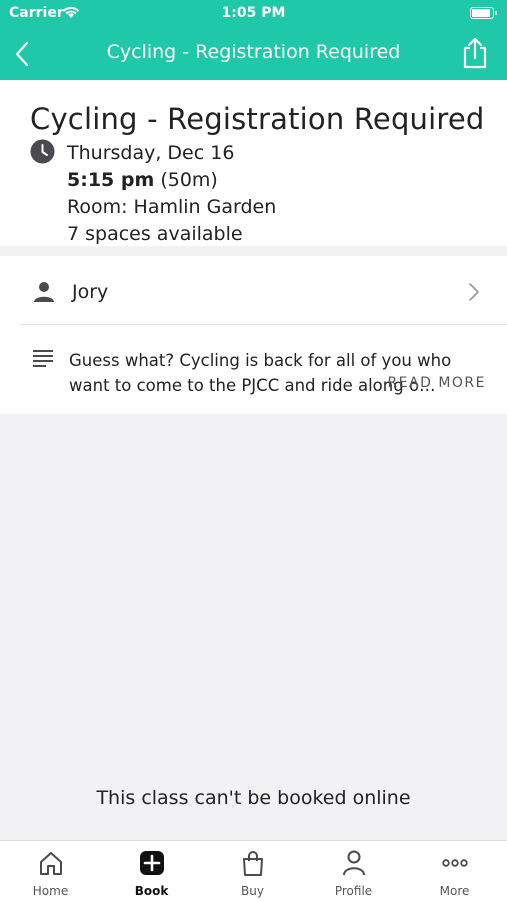 This screenshot has width=507, height=901. Describe the element at coordinates (155, 234) in the screenshot. I see `class-spaces: 7 spaces available` at that location.